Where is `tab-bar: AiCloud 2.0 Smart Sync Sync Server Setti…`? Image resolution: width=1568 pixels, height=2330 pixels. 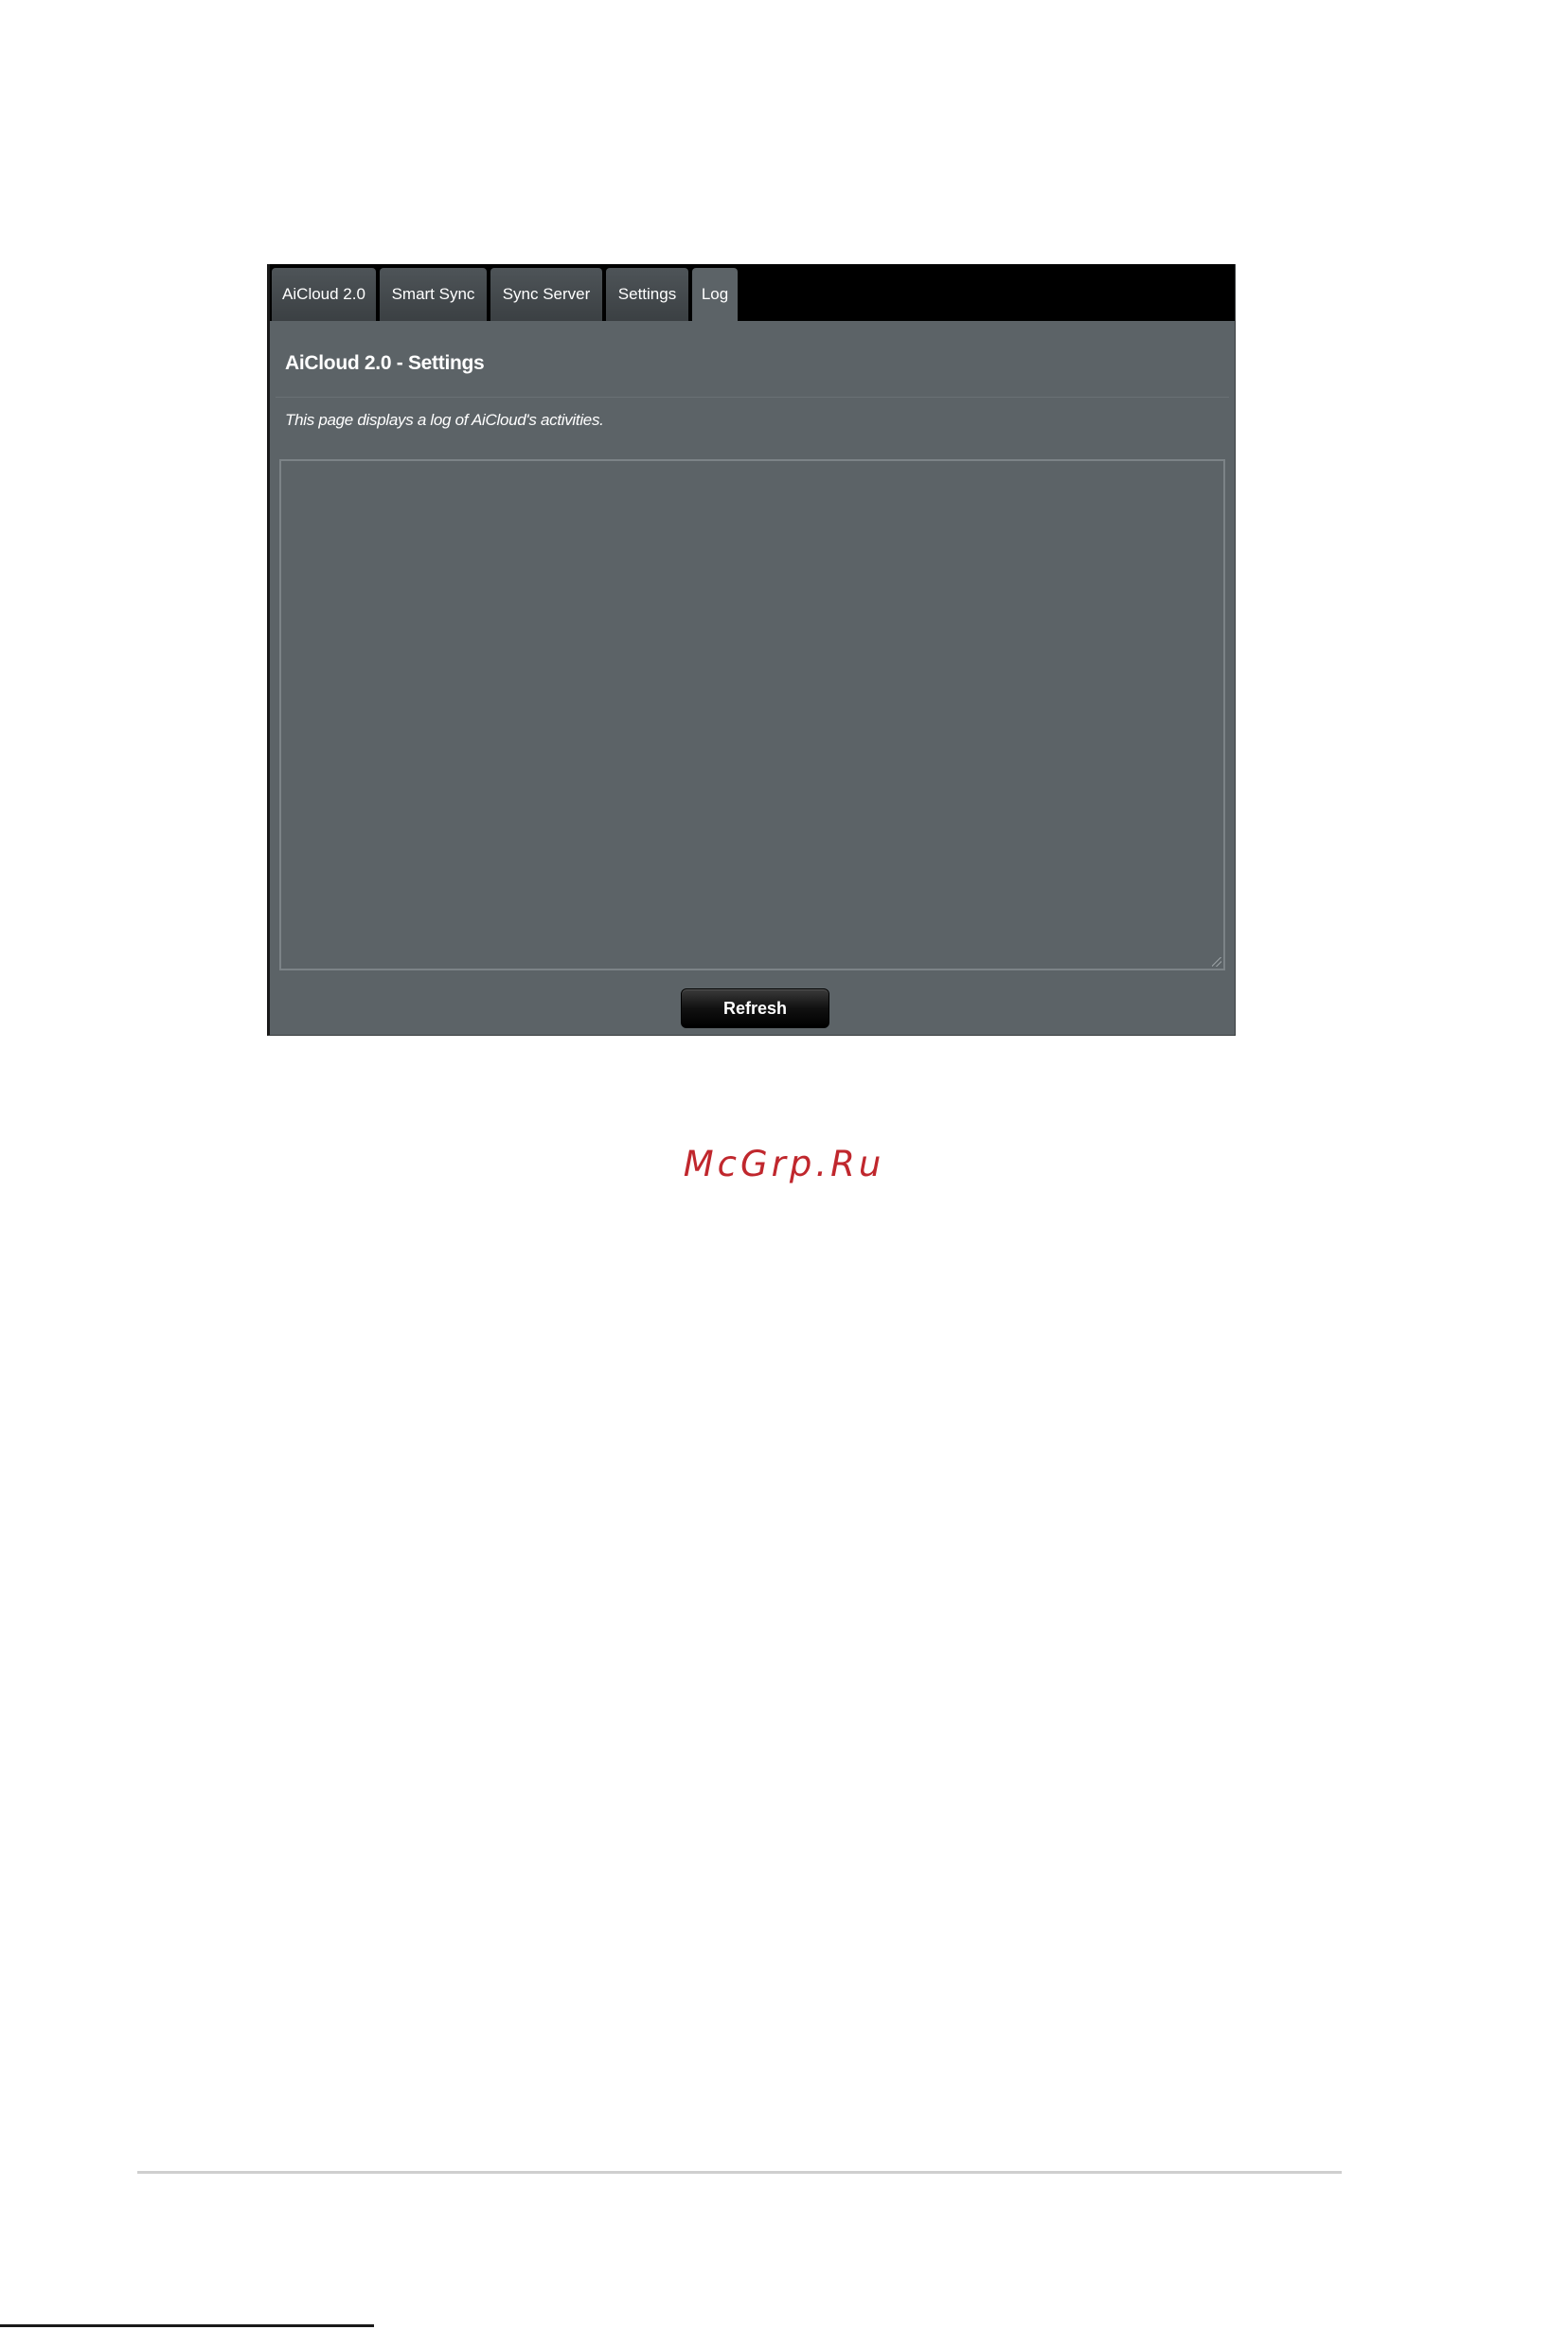
tab-bar: AiCloud 2.0 Smart Sync Sync Server Setti… is located at coordinates (752, 292).